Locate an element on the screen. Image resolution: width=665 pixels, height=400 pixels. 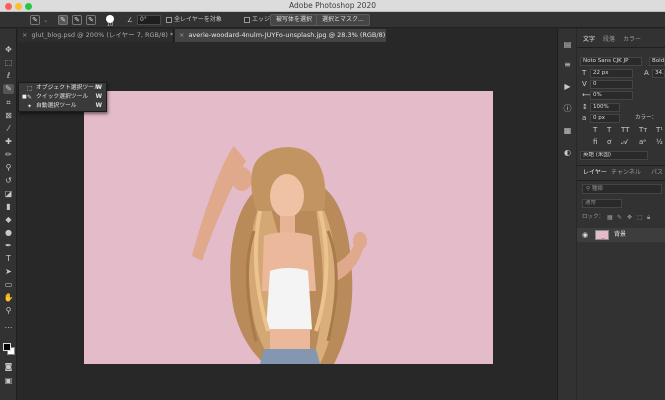
fractions-icon: ½ is located at coordinates (659, 142).